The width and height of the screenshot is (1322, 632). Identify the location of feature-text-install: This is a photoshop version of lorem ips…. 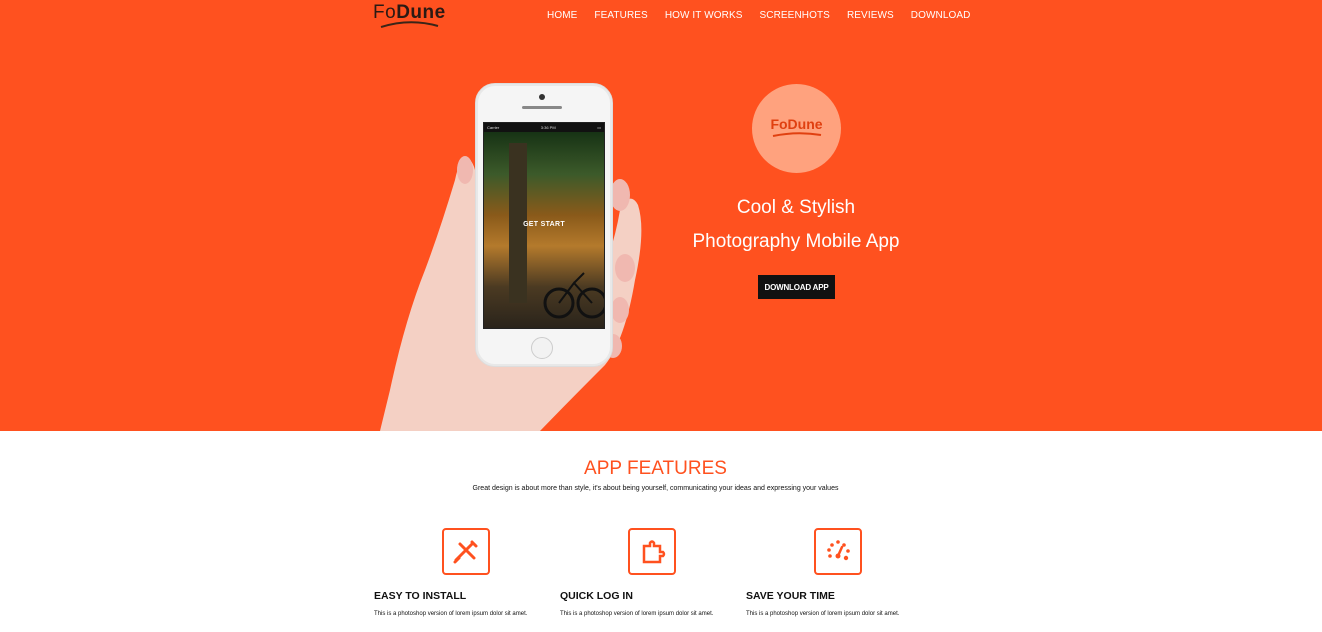
(451, 614).